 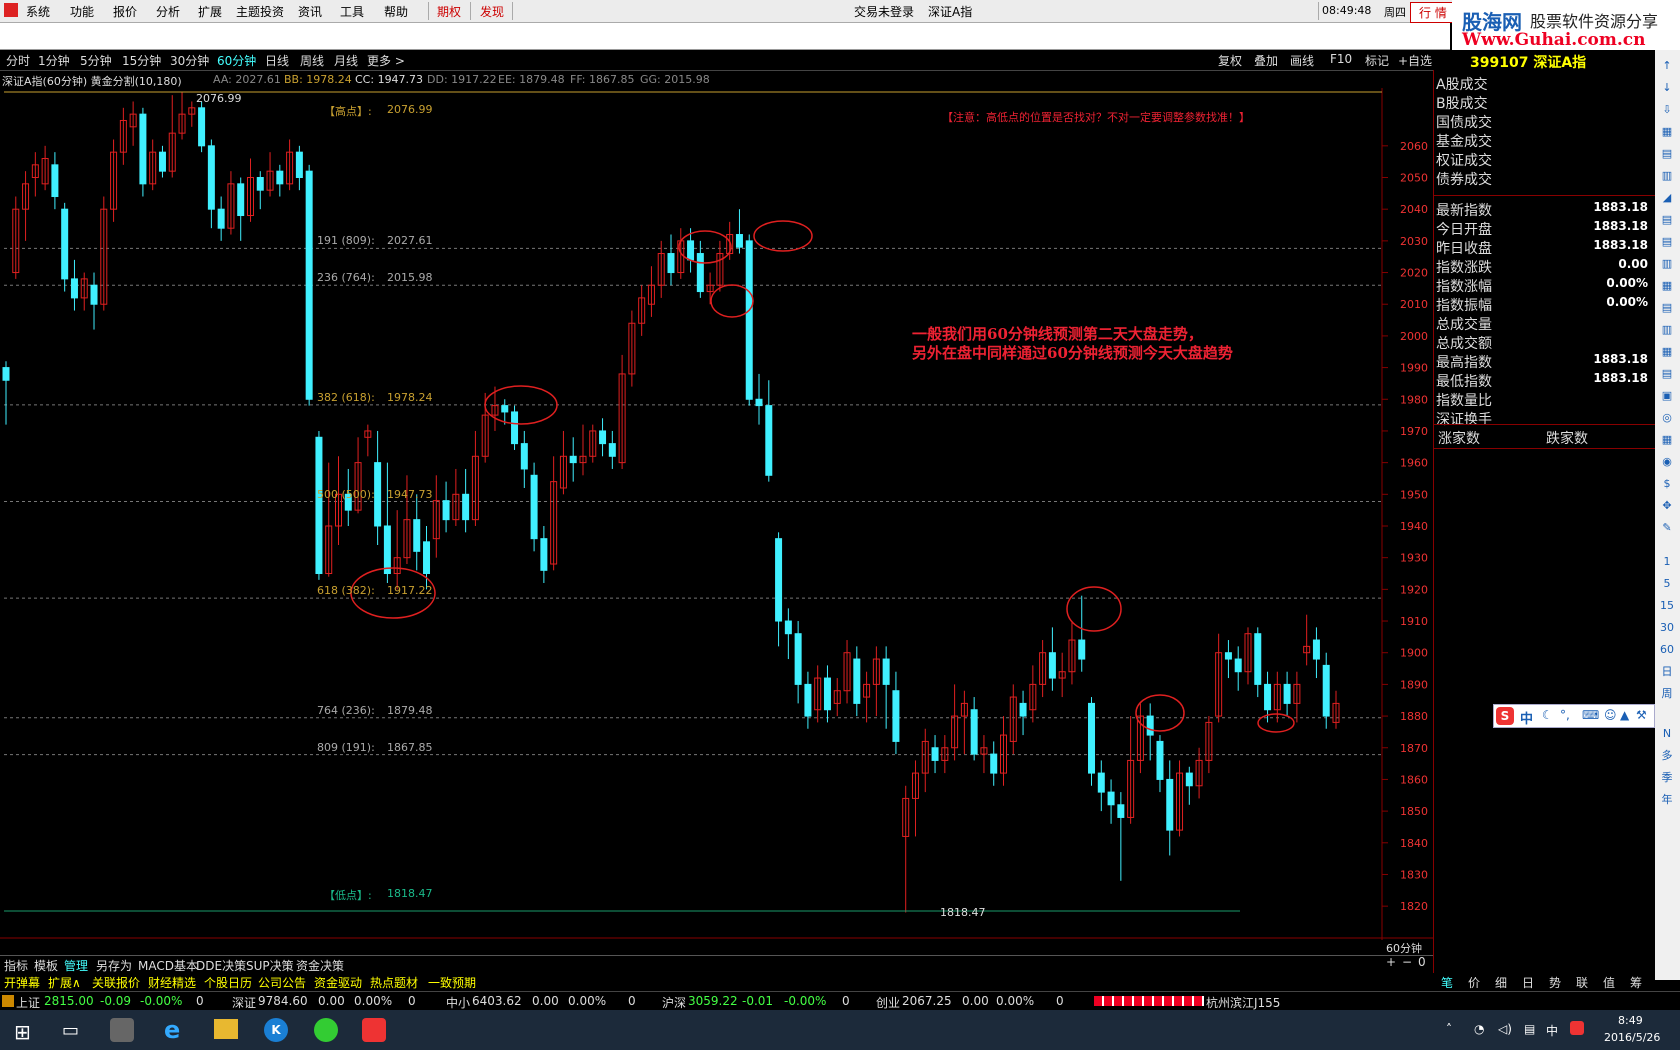 I want to click on turnover-item: 基金成交, so click(x=1544, y=140).